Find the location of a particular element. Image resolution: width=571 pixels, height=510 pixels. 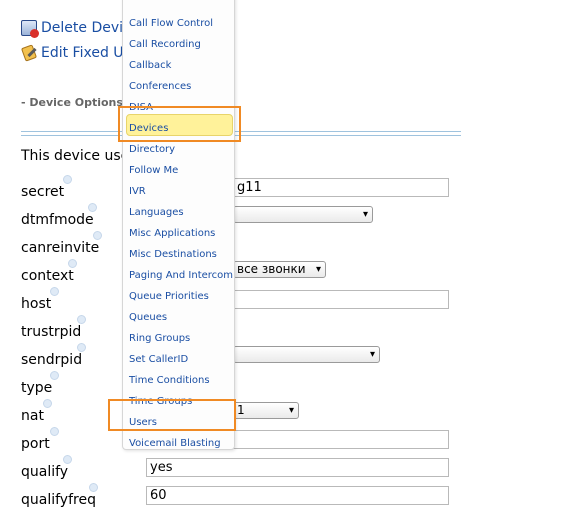

field-row-dtmfmode: dtmfmode is located at coordinates (59, 215).